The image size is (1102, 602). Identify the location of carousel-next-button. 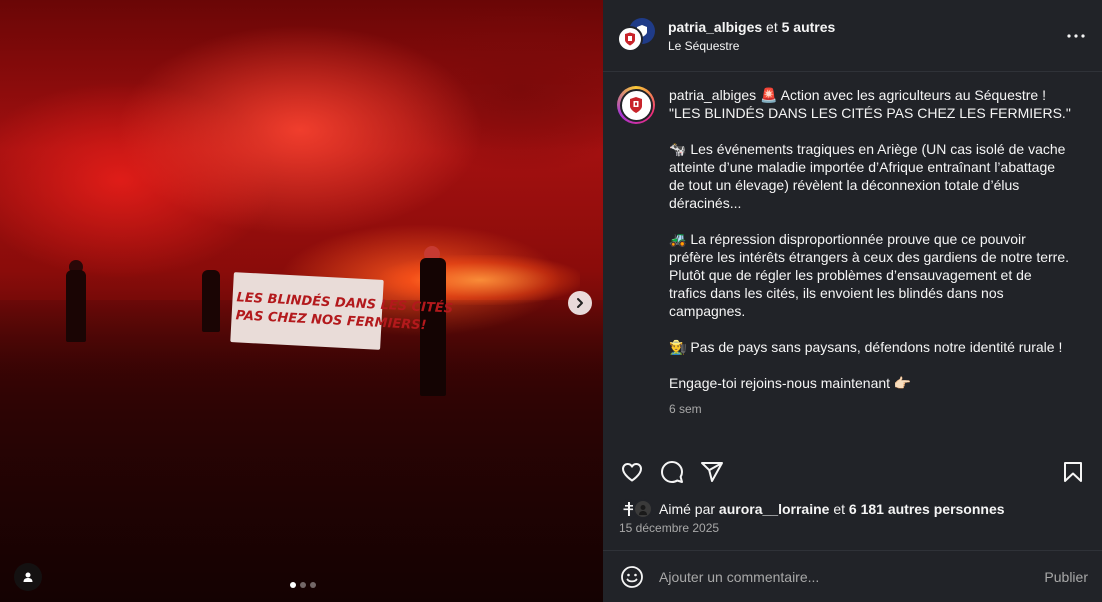
(580, 303).